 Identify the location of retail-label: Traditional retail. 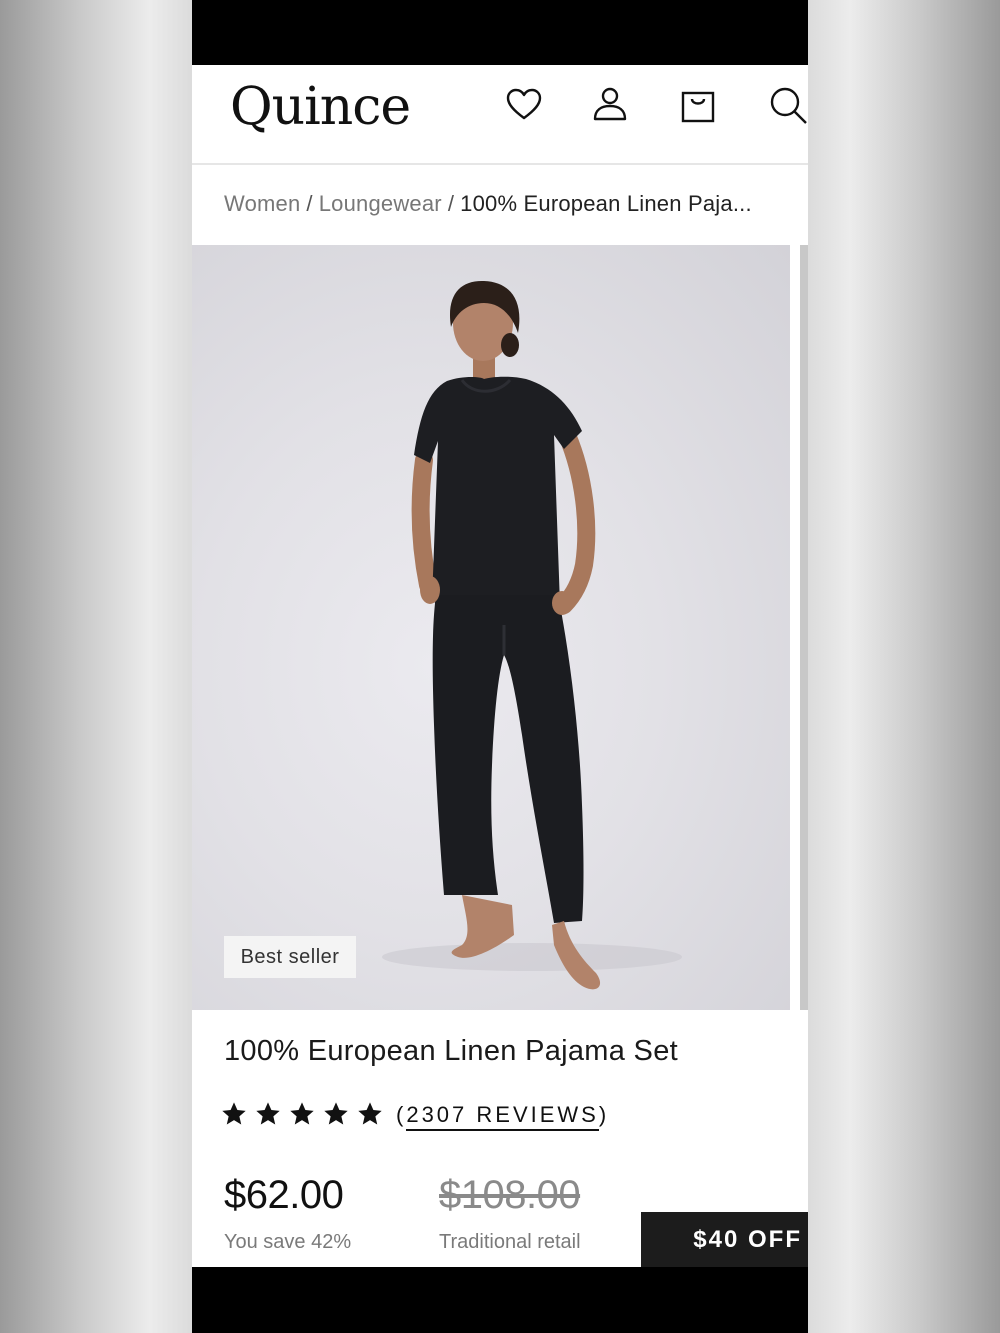
(510, 1242).